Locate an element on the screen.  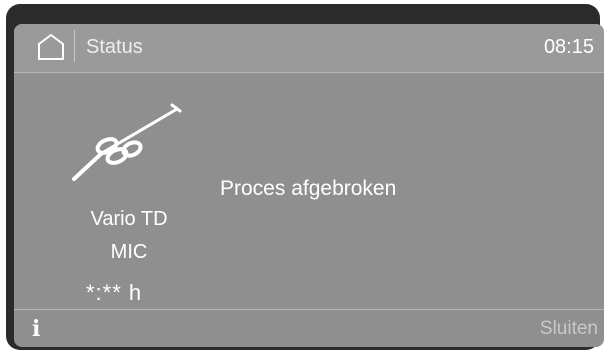
close-button: Sluiten is located at coordinates (569, 329).